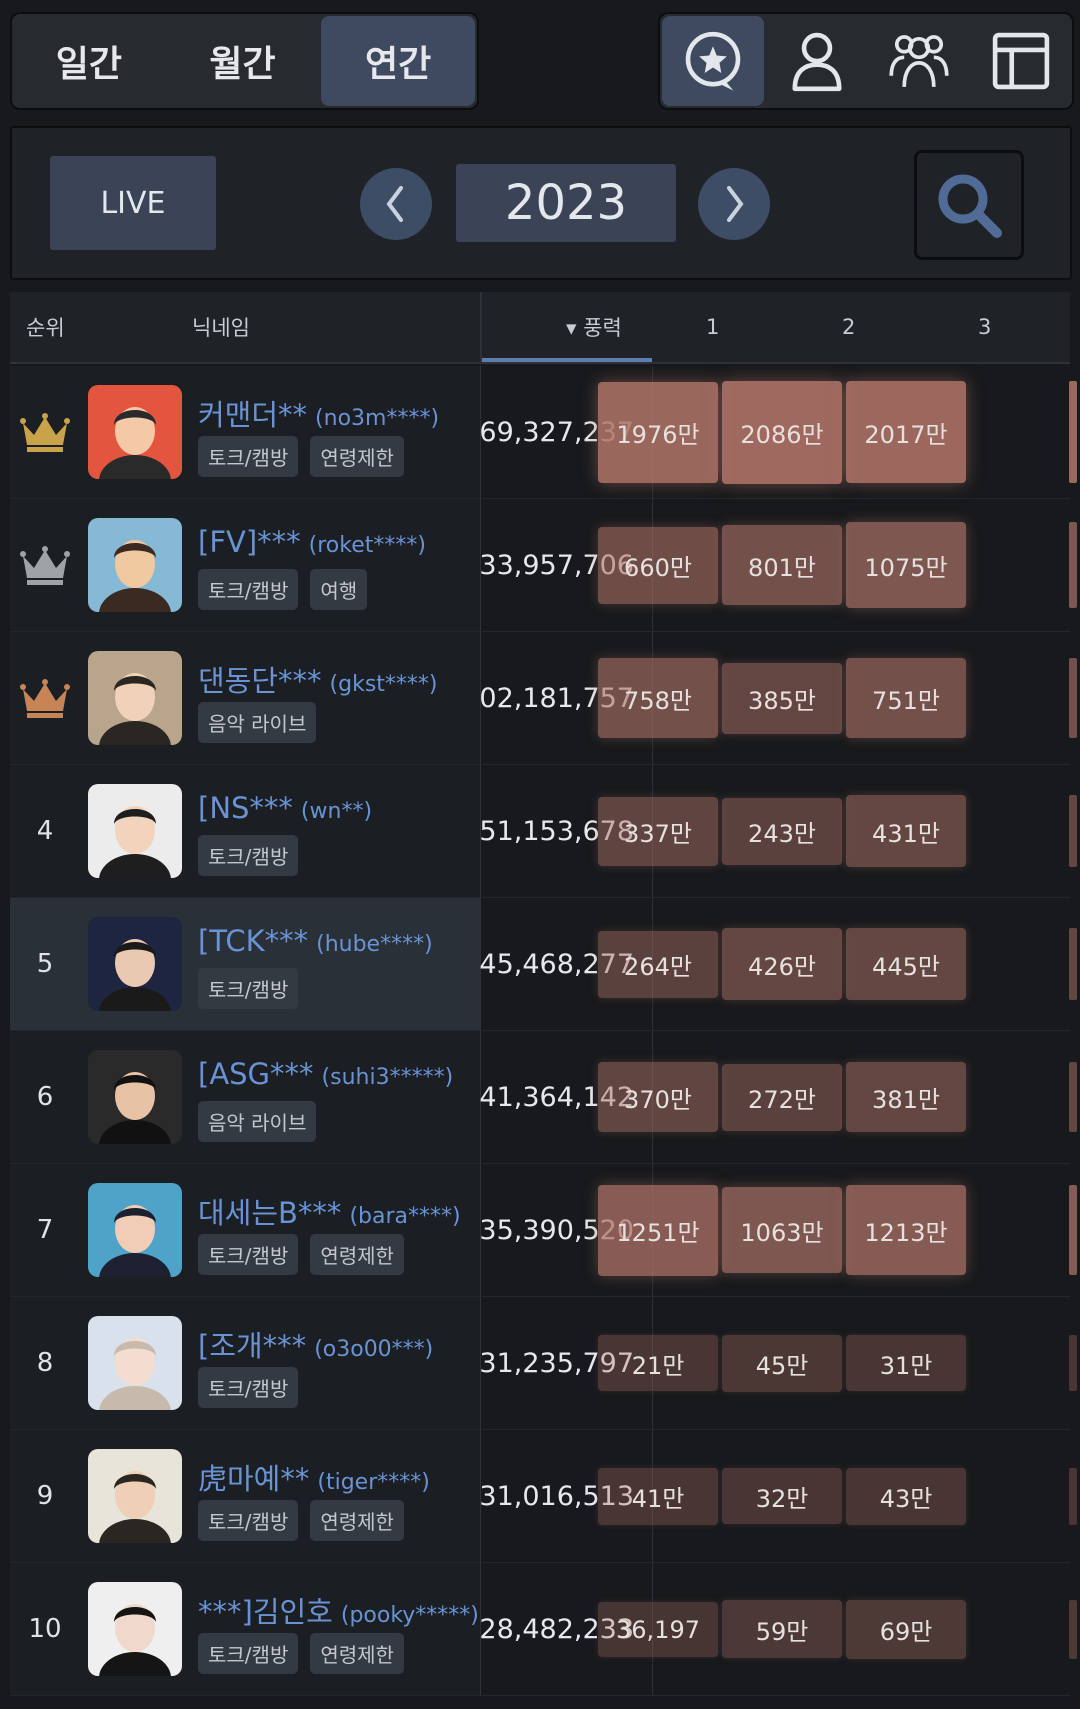  Describe the element at coordinates (301, 1254) in the screenshot. I see `category-tags: 토크/캠방 연령제한` at that location.